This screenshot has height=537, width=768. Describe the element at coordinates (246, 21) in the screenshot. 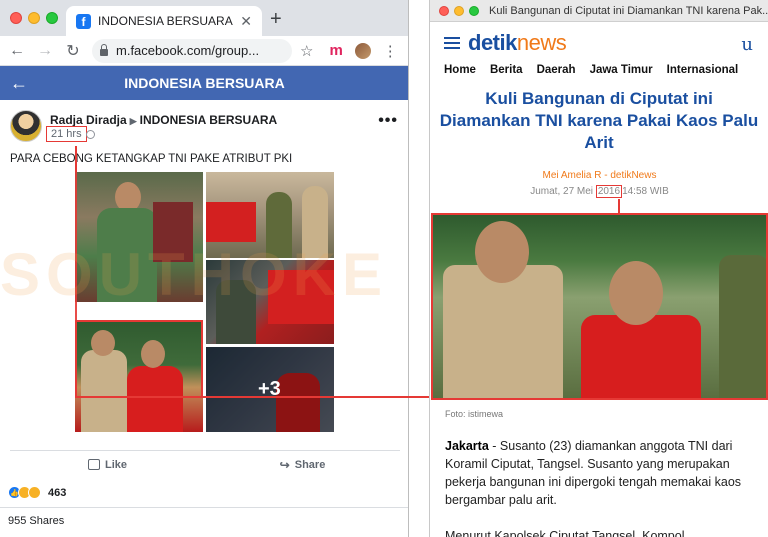

I see `close-icon: ✕` at that location.